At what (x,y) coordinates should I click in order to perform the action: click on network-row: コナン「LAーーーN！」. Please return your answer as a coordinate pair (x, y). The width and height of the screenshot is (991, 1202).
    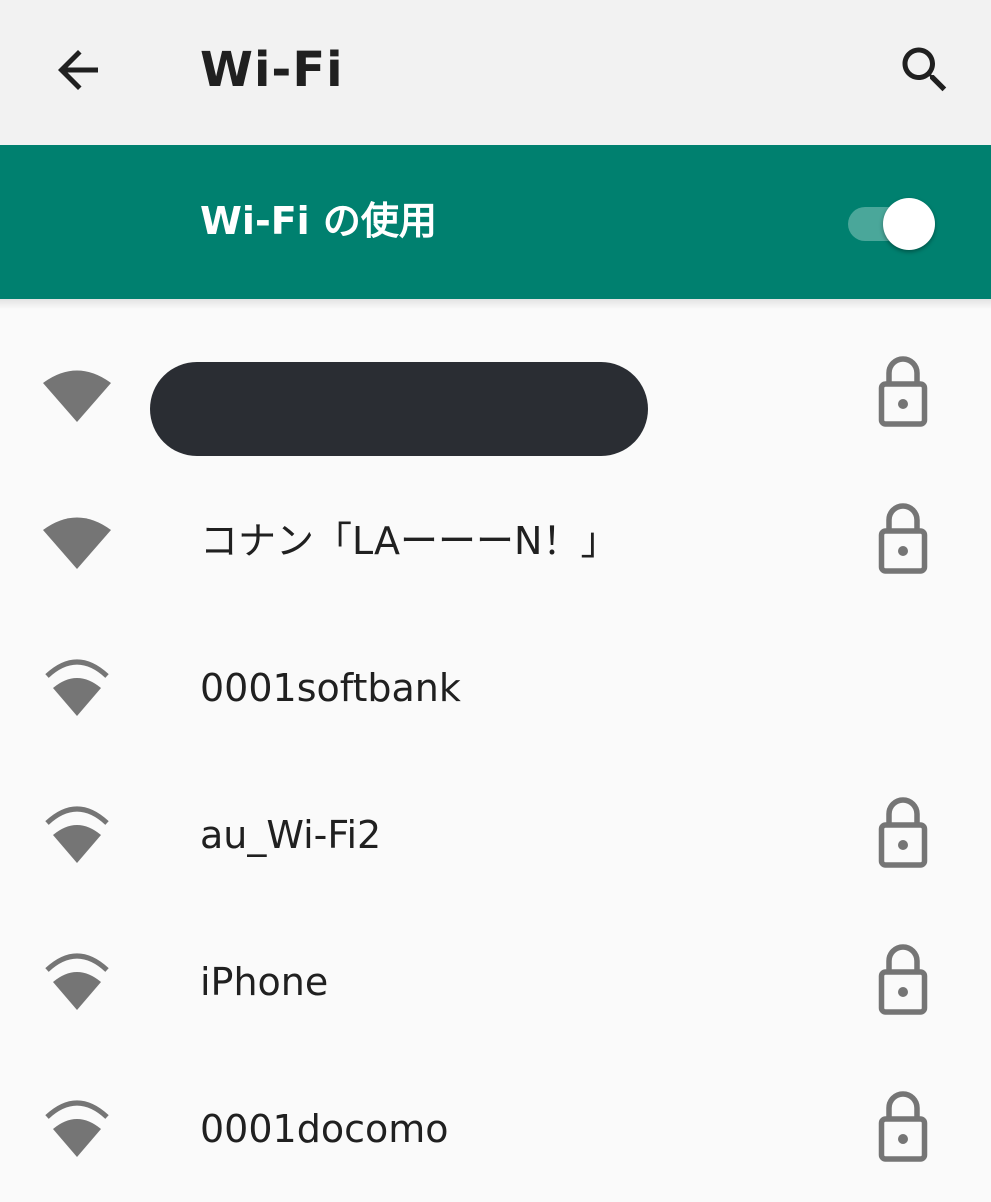
    Looking at the image, I should click on (495, 540).